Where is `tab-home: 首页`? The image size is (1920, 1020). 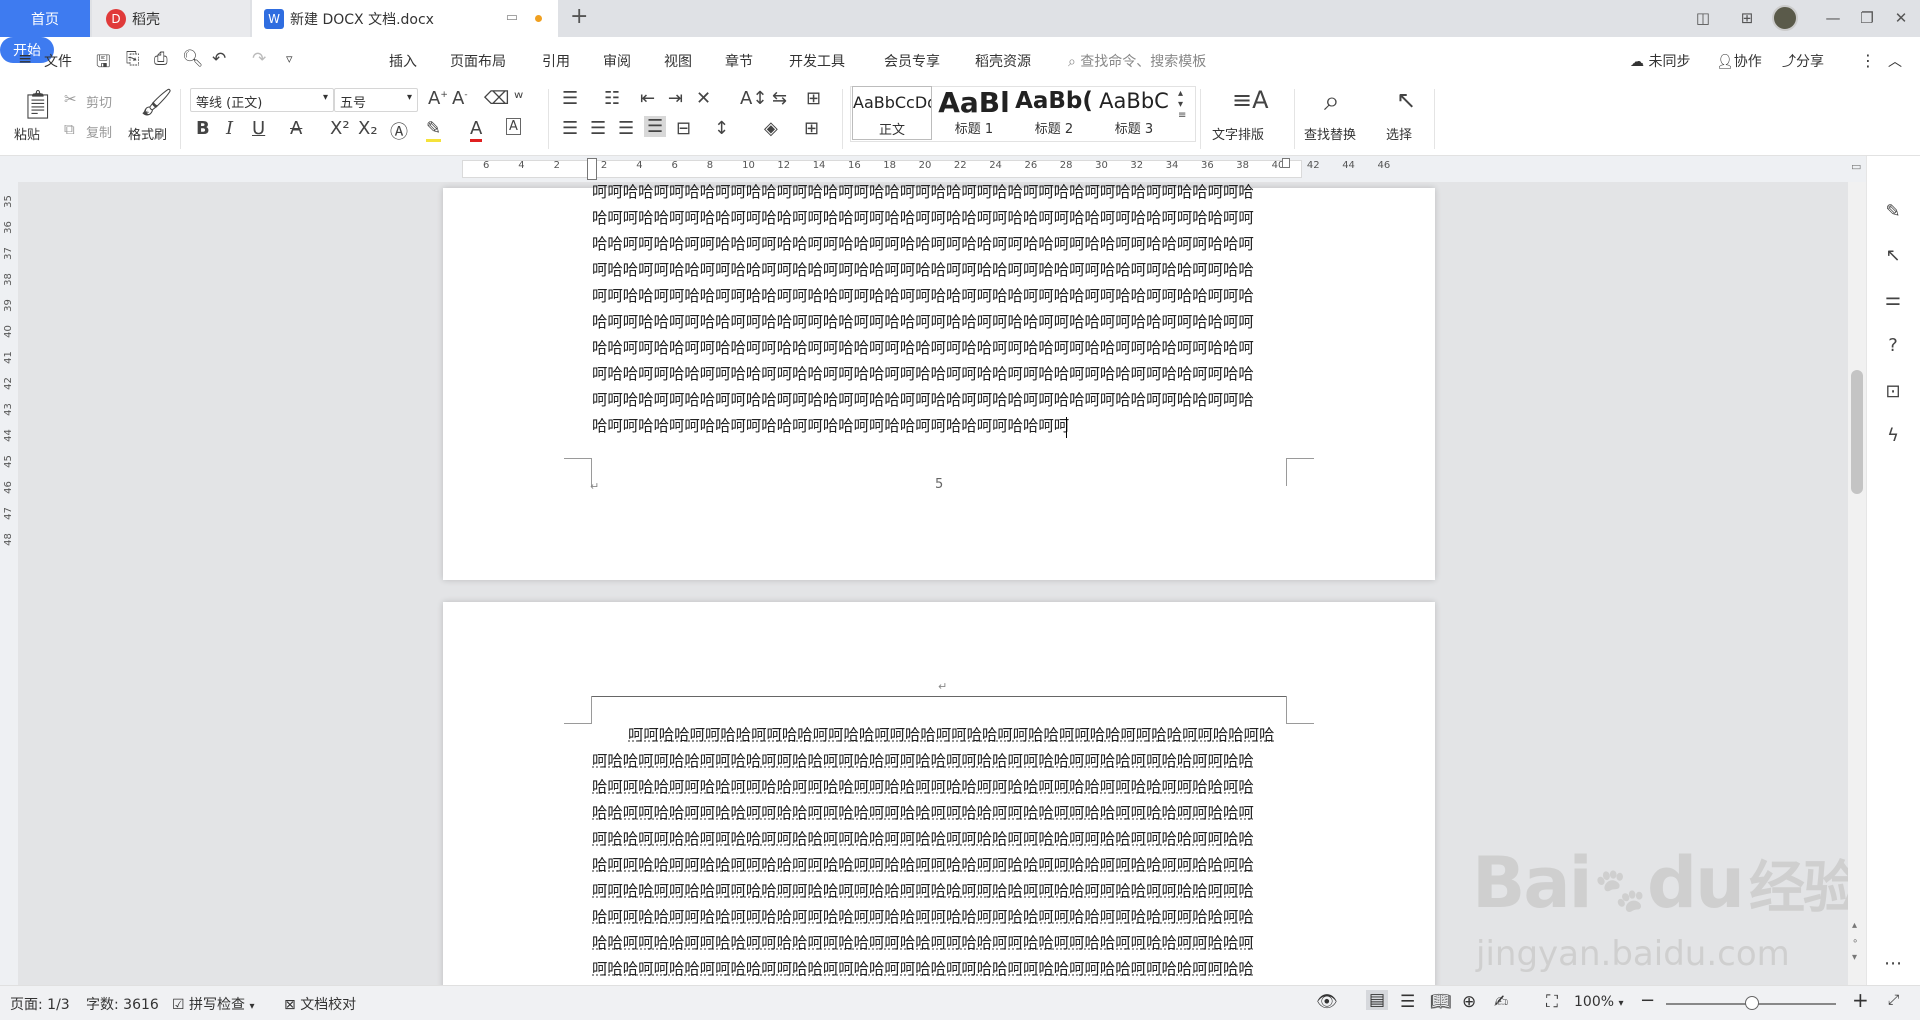 tab-home: 首页 is located at coordinates (45, 18).